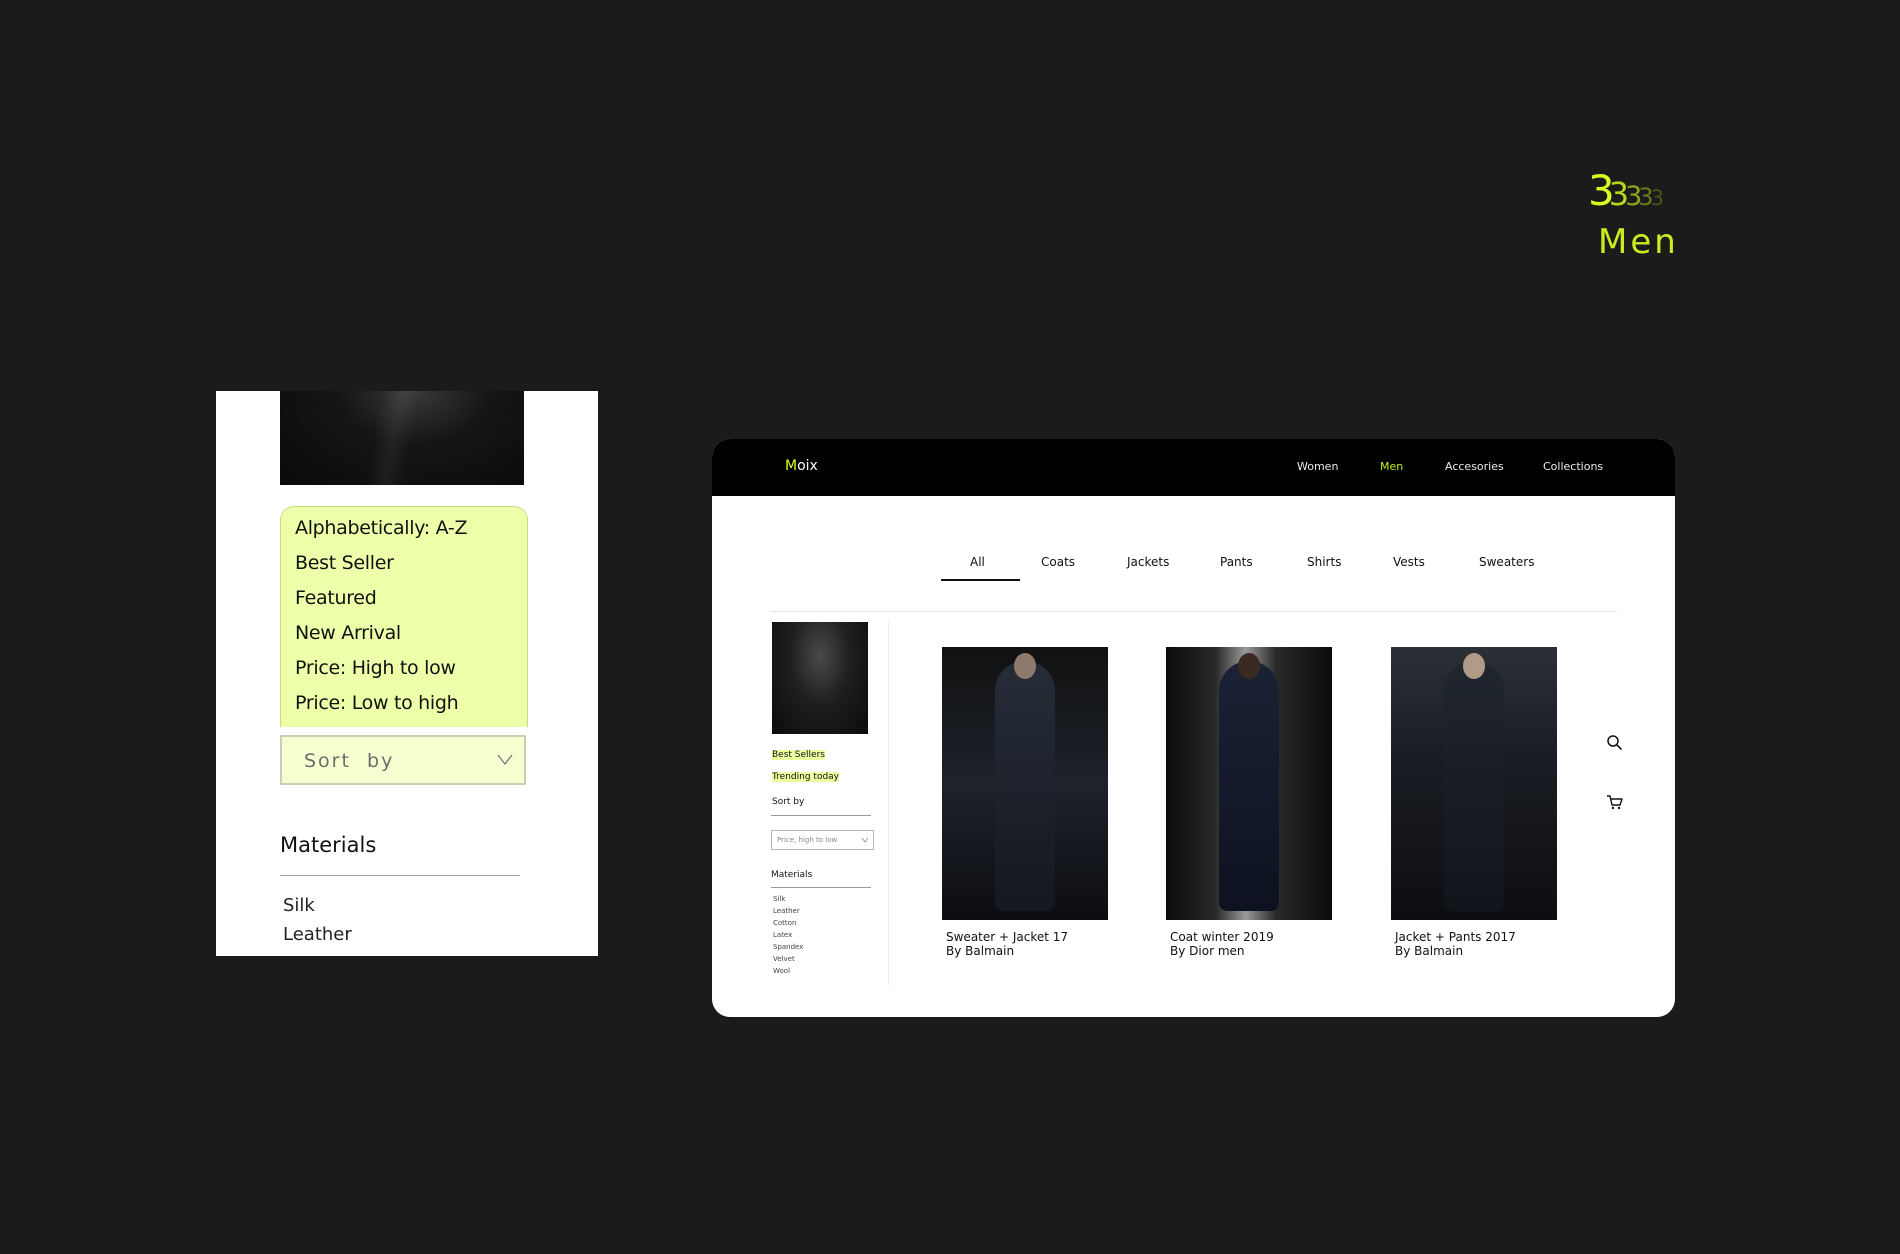  Describe the element at coordinates (381, 528) in the screenshot. I see `sort-option-a-z: Alphabetically: A-Z` at that location.